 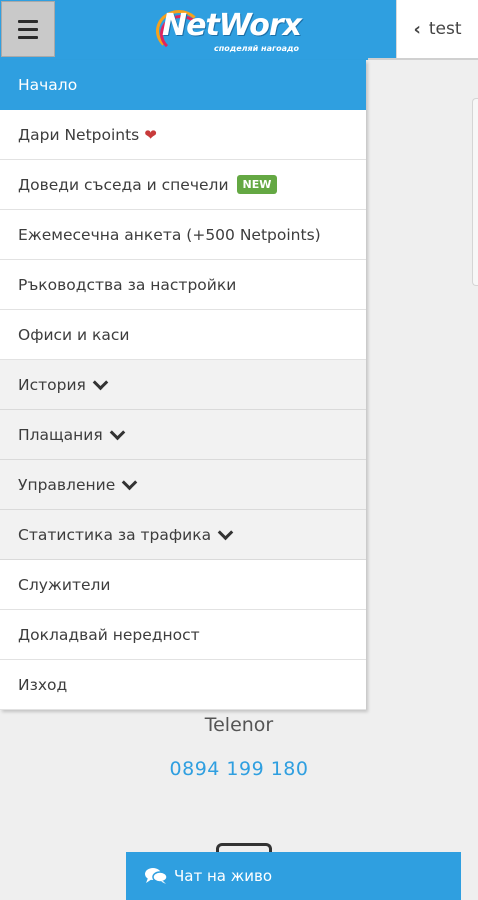 What do you see at coordinates (257, 184) in the screenshot?
I see `new-badge: NEW` at bounding box center [257, 184].